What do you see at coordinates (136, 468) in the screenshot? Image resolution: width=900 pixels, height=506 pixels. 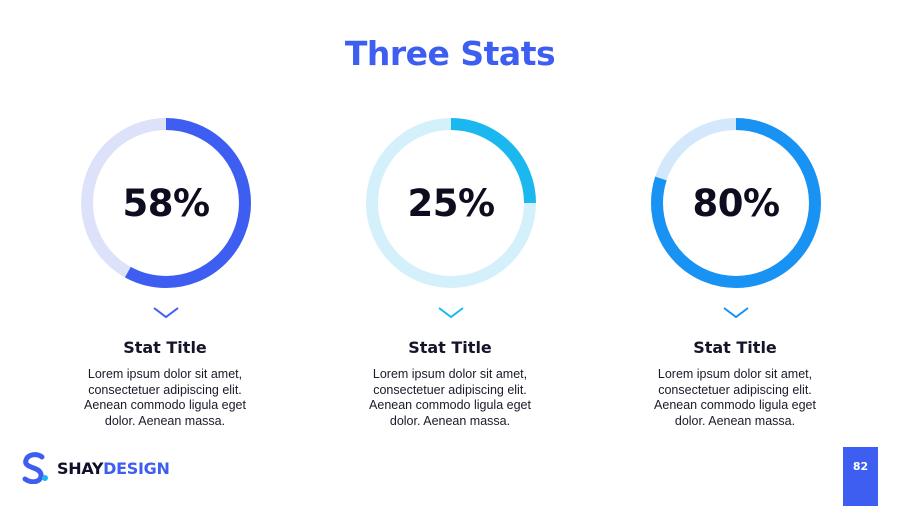 I see `logo-text-part2: DESIGN` at bounding box center [136, 468].